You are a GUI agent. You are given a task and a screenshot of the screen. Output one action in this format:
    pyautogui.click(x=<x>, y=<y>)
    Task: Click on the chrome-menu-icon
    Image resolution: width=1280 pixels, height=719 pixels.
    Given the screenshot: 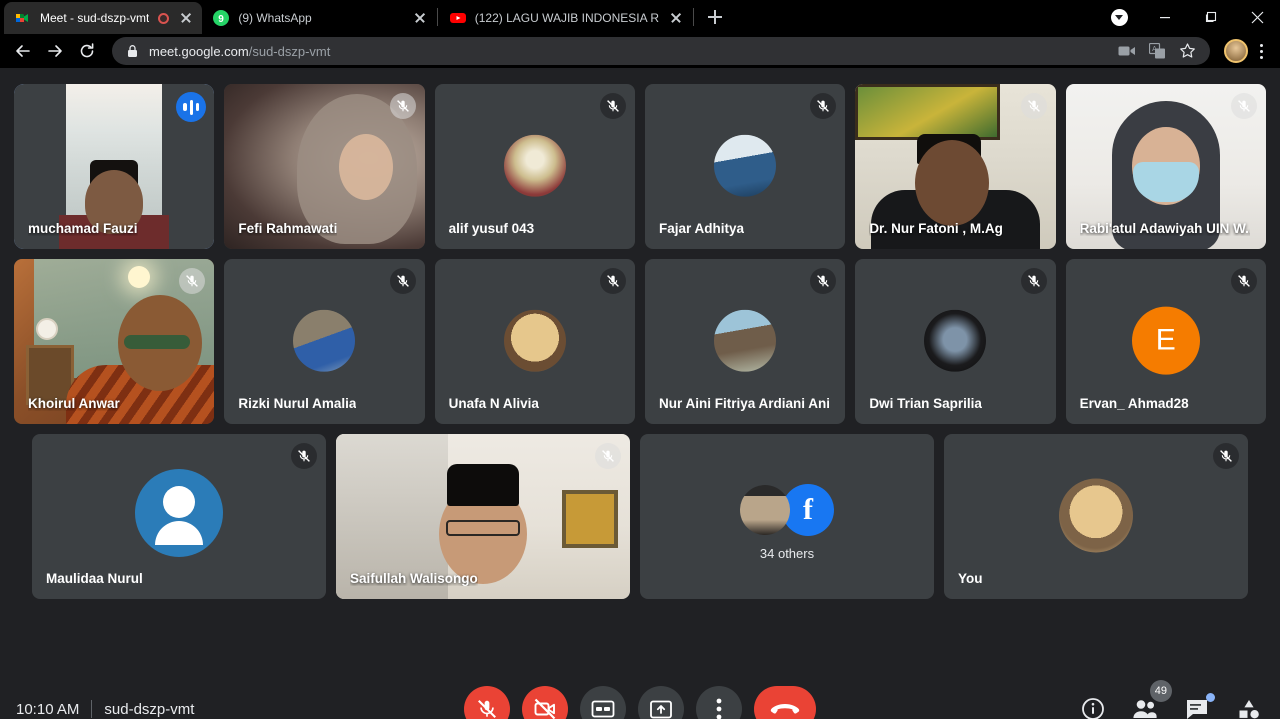 What is the action you would take?
    pyautogui.click(x=1261, y=51)
    